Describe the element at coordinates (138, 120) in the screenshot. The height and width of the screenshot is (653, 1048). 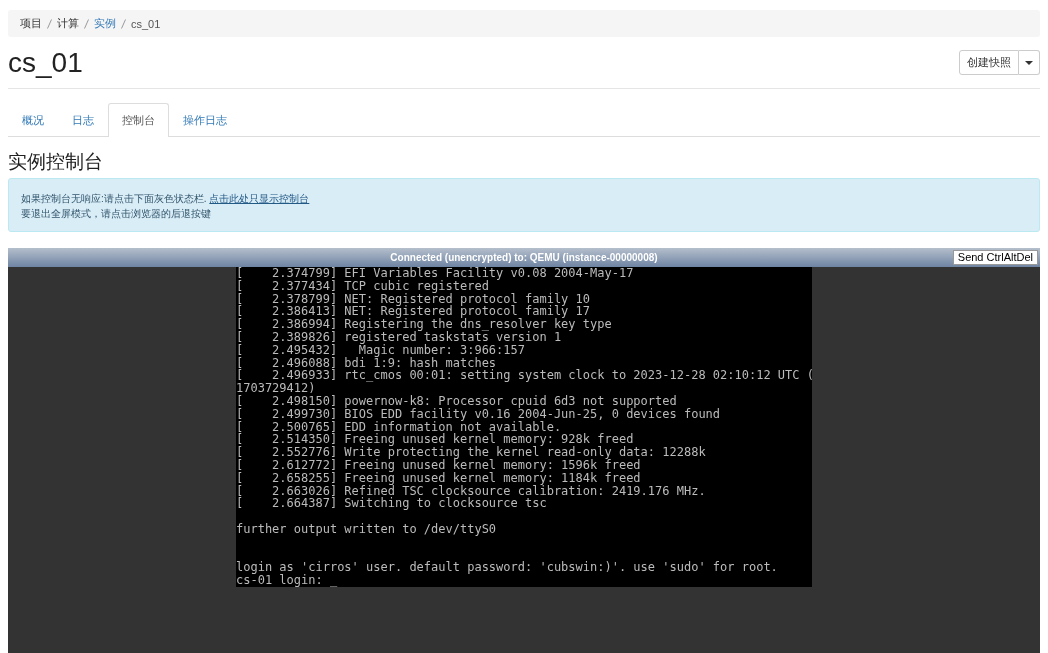
I see `tab: 控制台` at that location.